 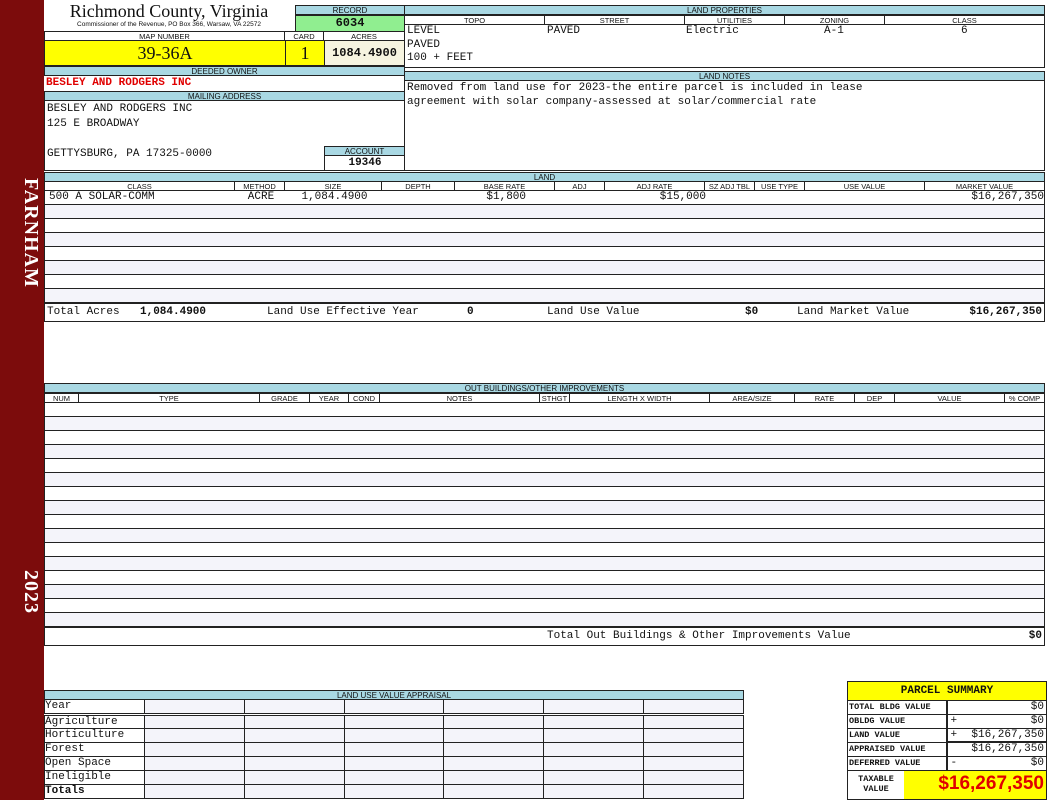 What do you see at coordinates (834, 31) in the screenshot?
I see `zoning-value: A-1` at bounding box center [834, 31].